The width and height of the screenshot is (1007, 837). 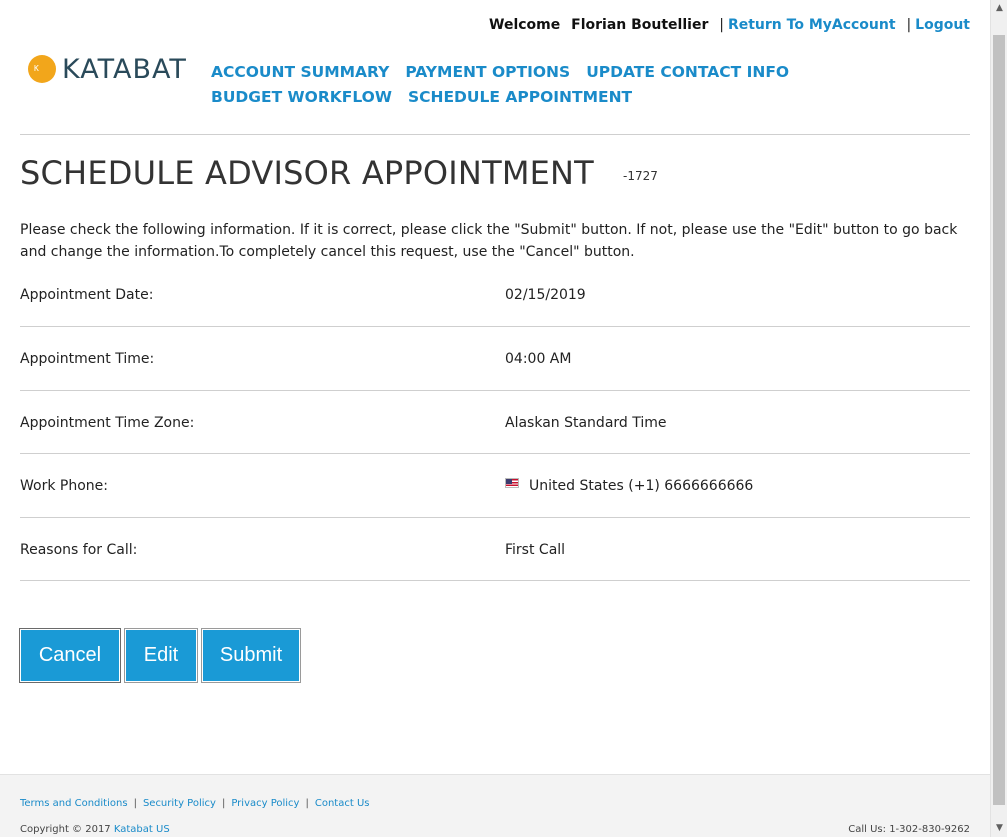 What do you see at coordinates (535, 549) in the screenshot?
I see `detail-value: First Call` at bounding box center [535, 549].